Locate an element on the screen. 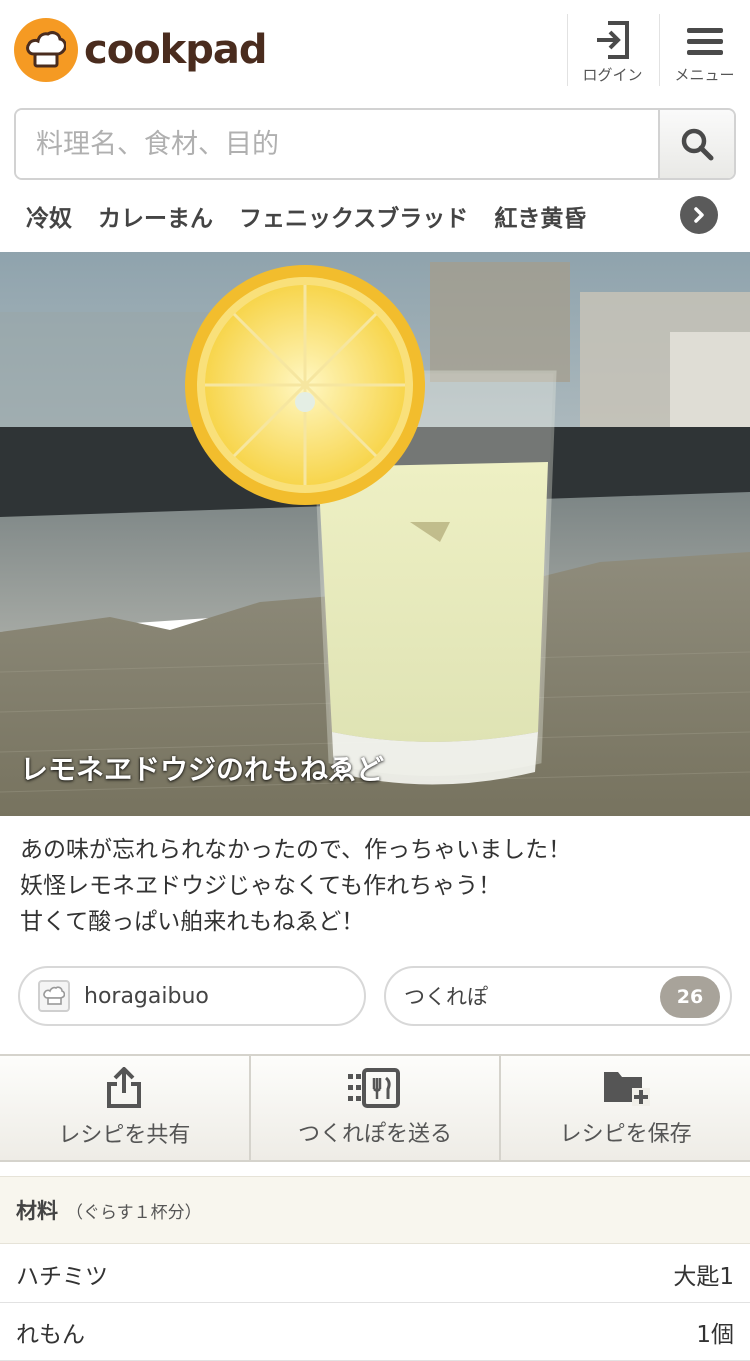 The width and height of the screenshot is (750, 1361). recipe-title: レモネヱドウジのれもねゑど is located at coordinates (202, 769).